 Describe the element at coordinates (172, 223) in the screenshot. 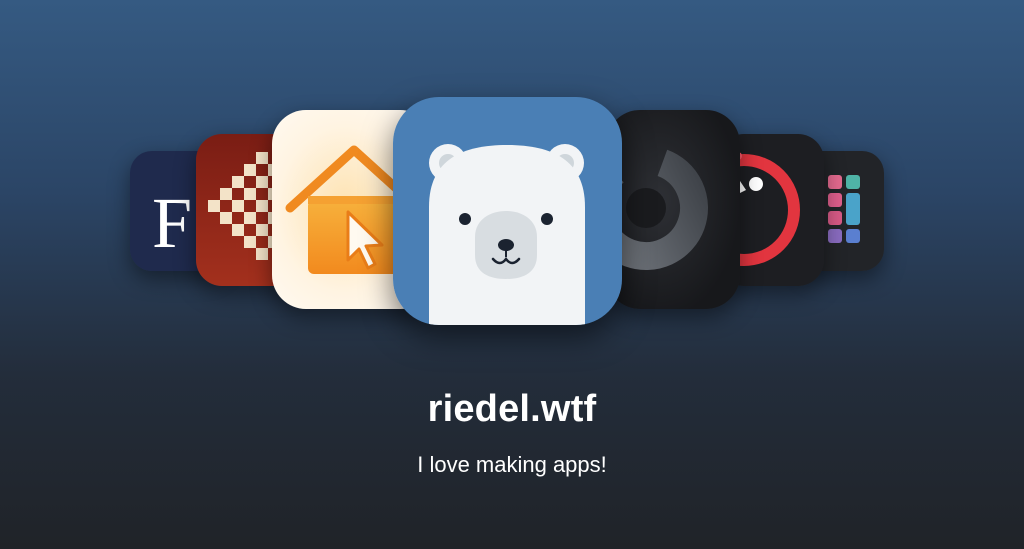

I see `svg-text: F` at that location.